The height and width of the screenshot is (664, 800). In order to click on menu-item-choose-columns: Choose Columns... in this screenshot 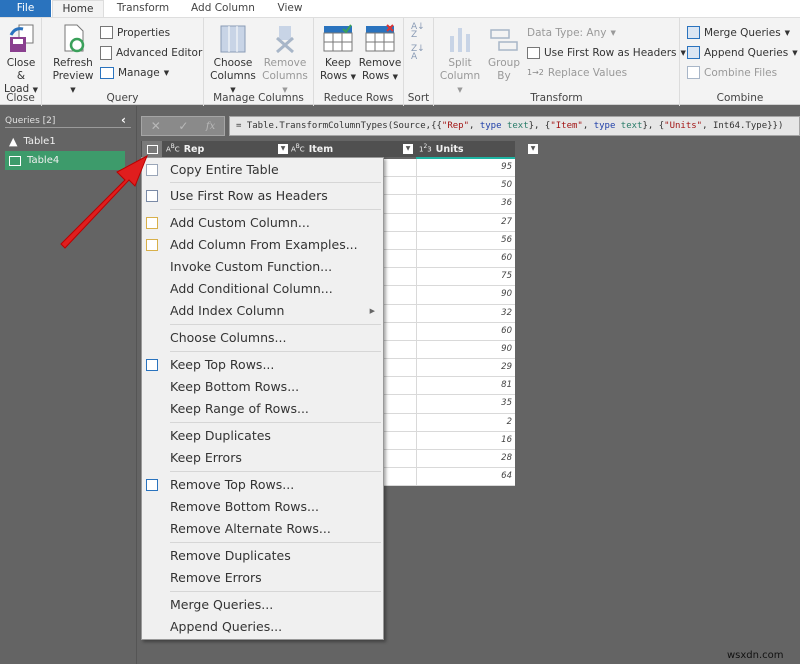, I will do `click(262, 338)`.